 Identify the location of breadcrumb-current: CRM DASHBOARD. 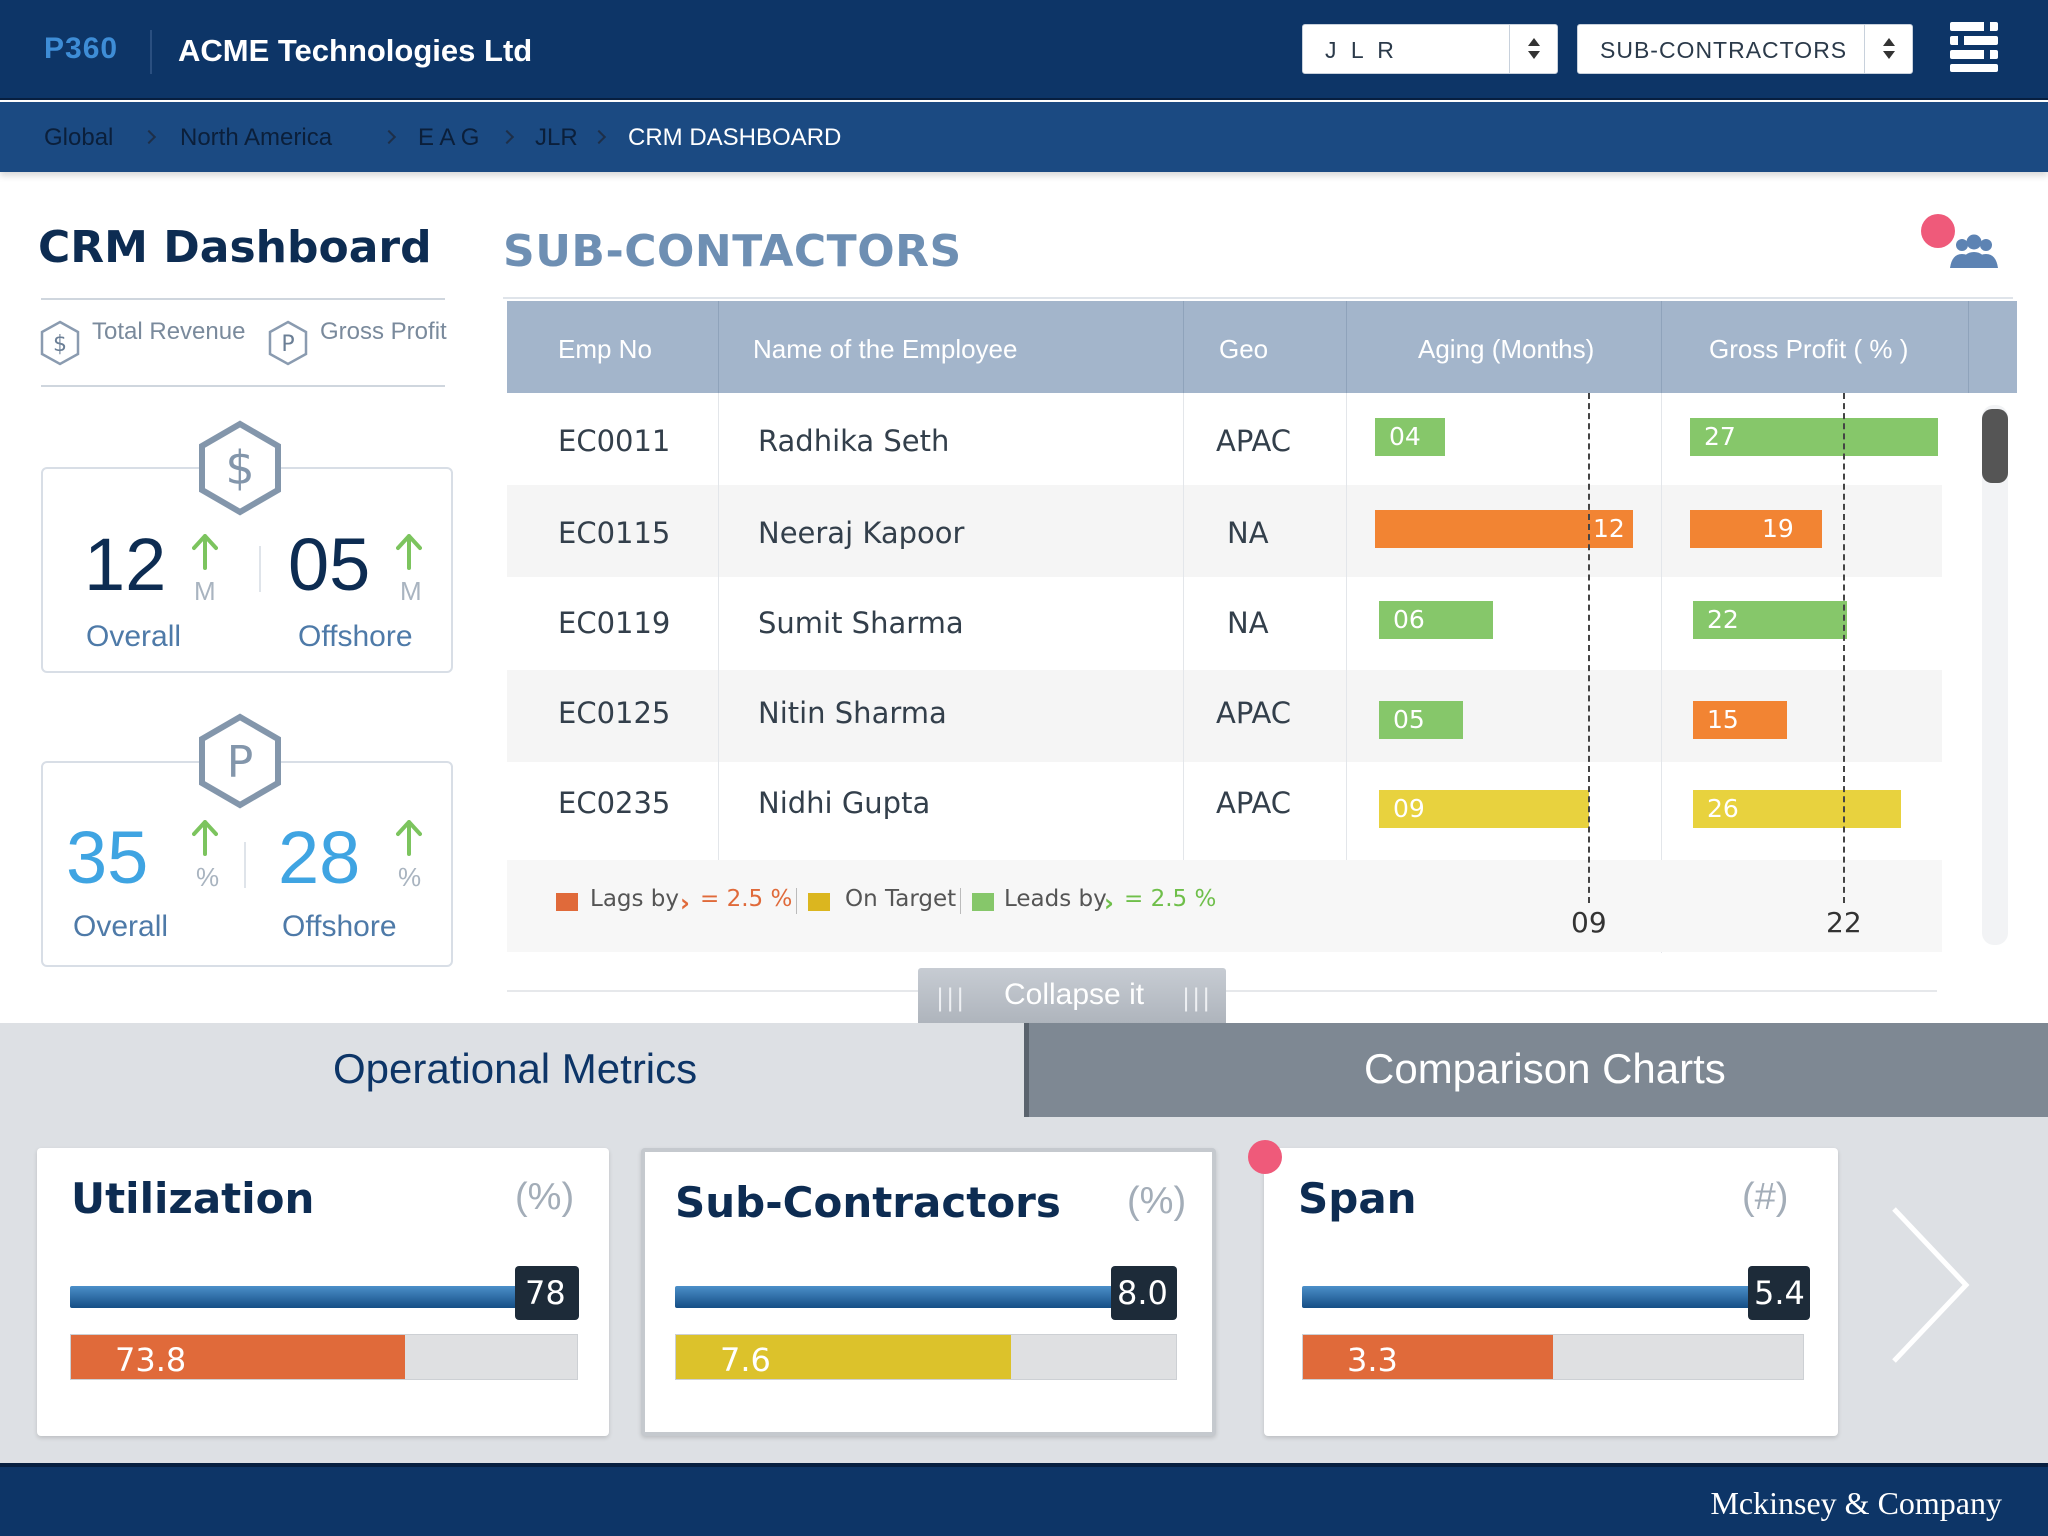
(735, 137).